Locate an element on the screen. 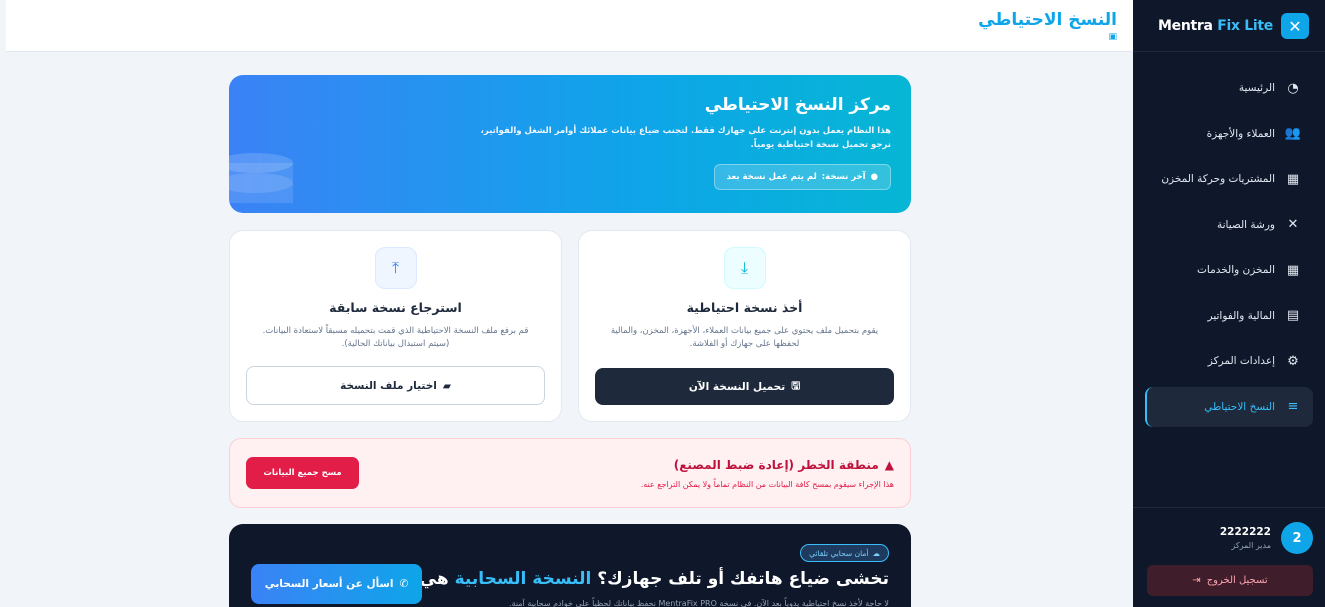 The height and width of the screenshot is (607, 1325). restore-card-title: استرجاع نسخة سابقة is located at coordinates (395, 307).